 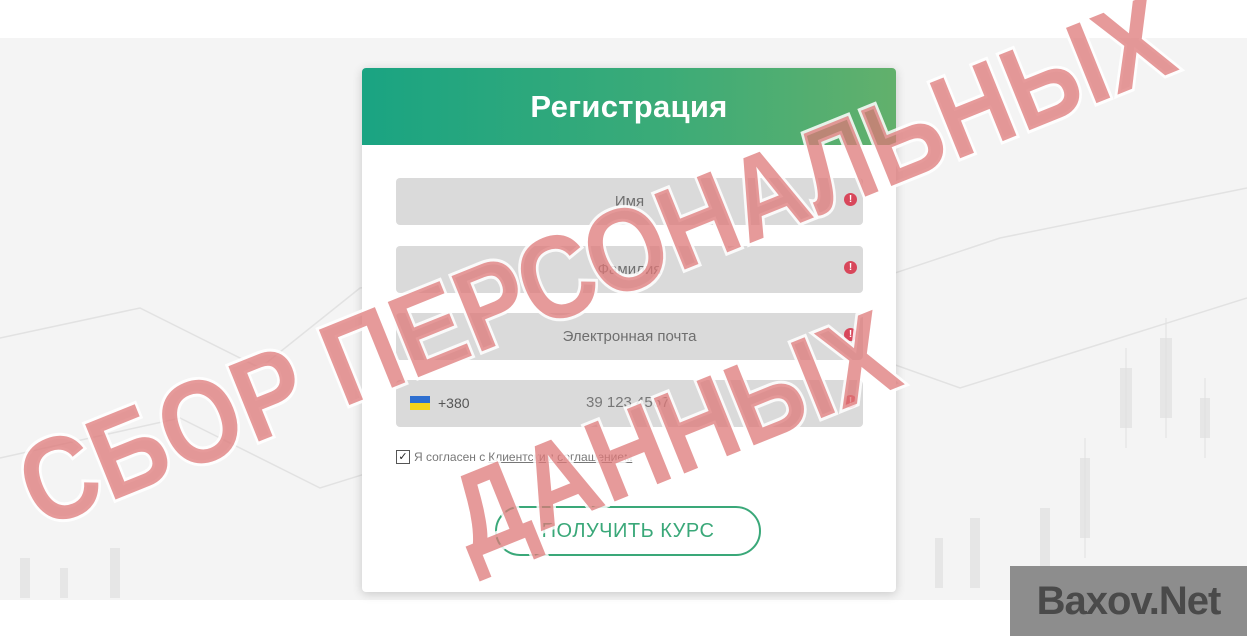 I want to click on phone-input: +380 39 123 4567 !, so click(x=629, y=403).